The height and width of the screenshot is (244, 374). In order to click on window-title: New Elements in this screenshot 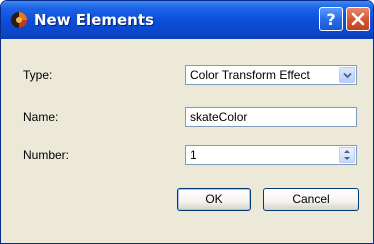, I will do `click(94, 20)`.